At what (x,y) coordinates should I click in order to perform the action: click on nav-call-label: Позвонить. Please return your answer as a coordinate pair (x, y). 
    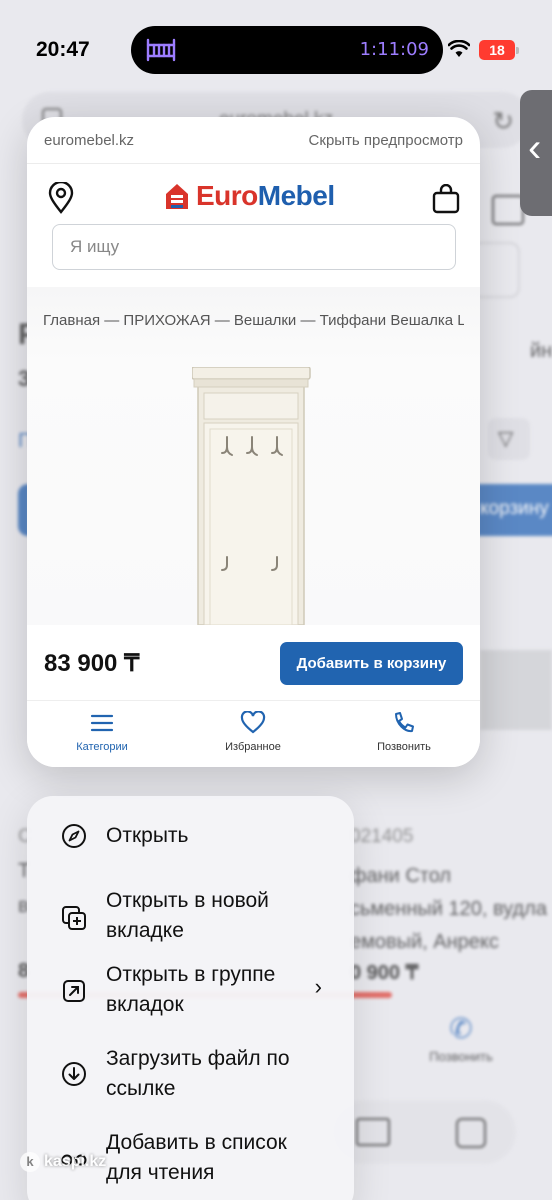
    Looking at the image, I should click on (404, 747).